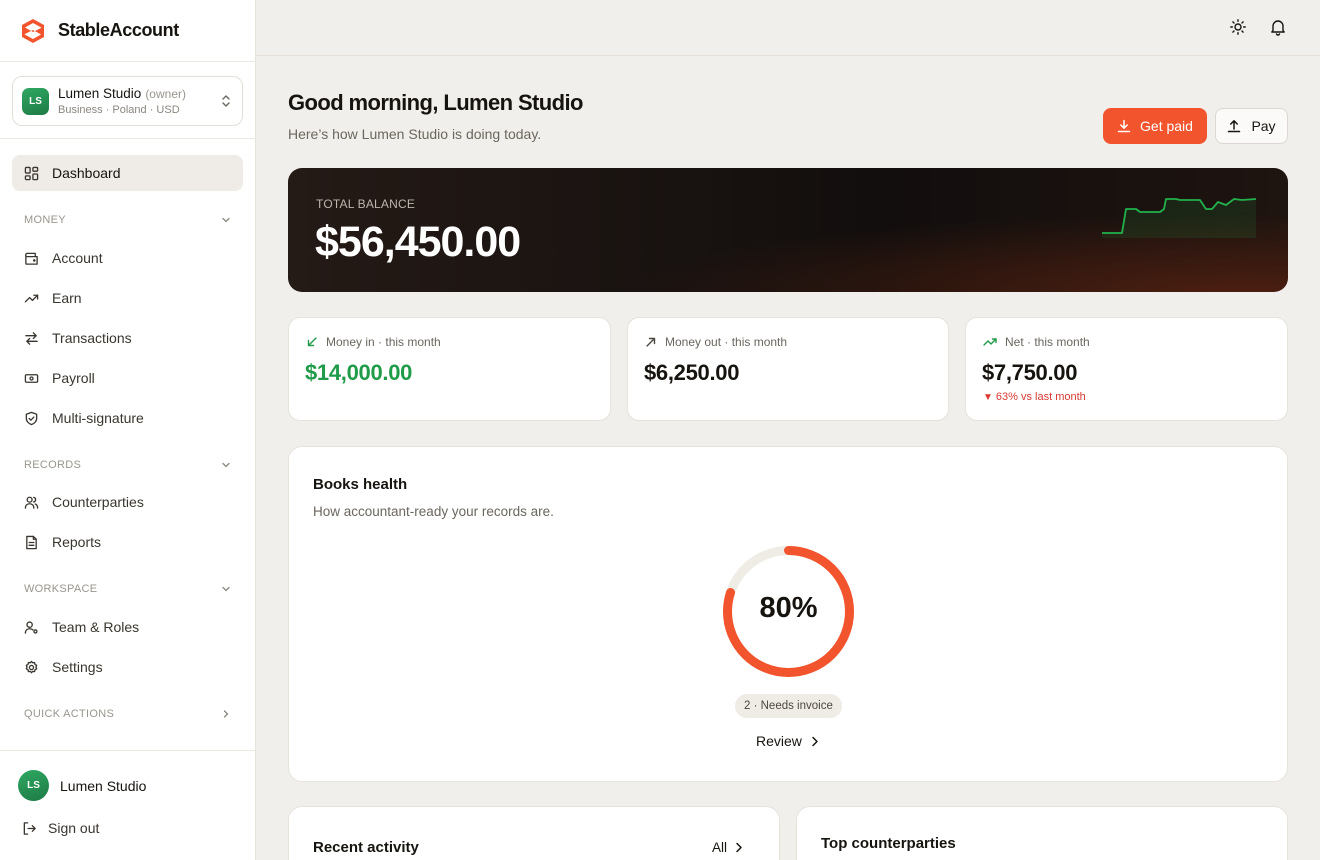 The image size is (1320, 860). What do you see at coordinates (692, 372) in the screenshot?
I see `money-out-value: $6,250.00` at bounding box center [692, 372].